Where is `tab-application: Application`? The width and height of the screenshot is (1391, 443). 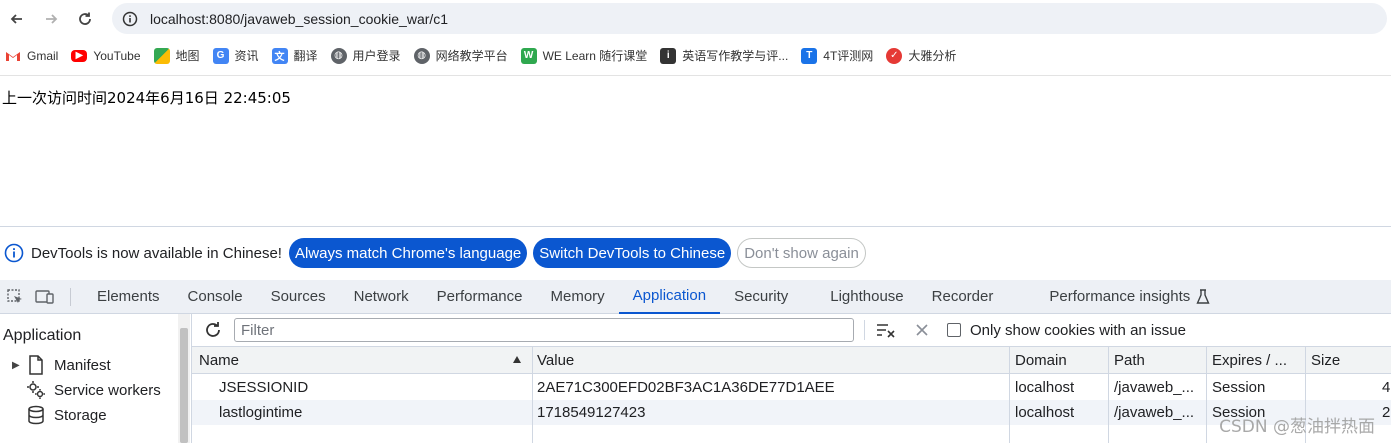 tab-application: Application is located at coordinates (669, 297).